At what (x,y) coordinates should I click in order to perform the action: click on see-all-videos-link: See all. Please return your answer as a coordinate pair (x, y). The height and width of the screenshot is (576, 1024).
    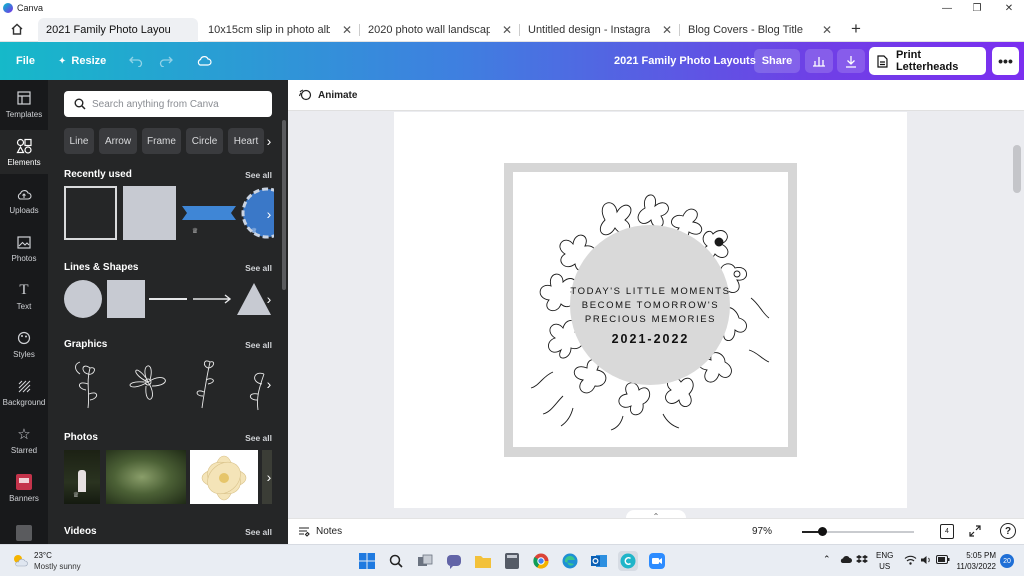
    Looking at the image, I should click on (258, 532).